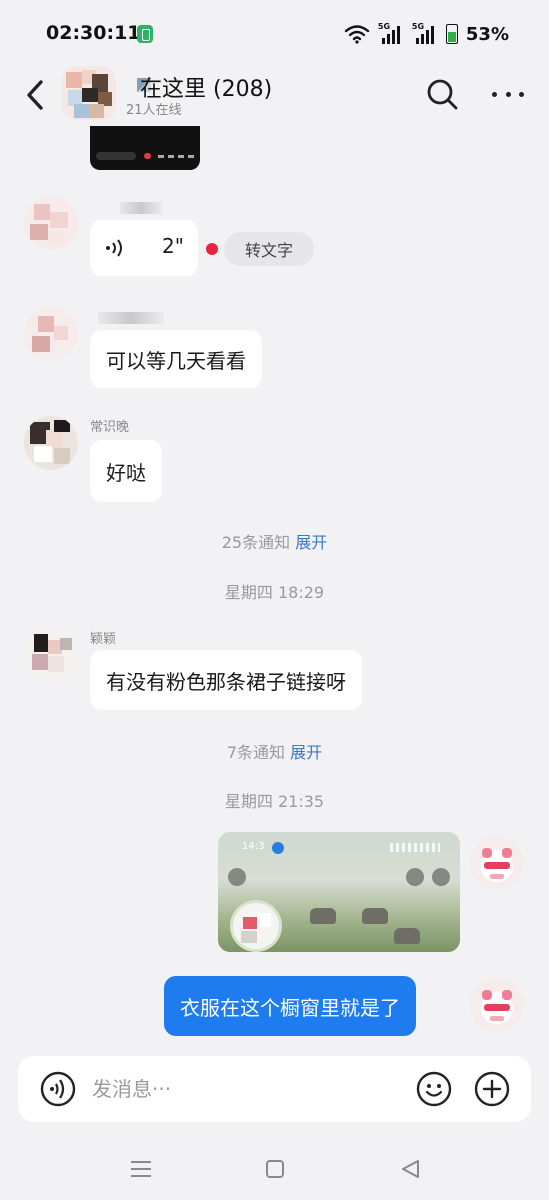 The height and width of the screenshot is (1200, 549). What do you see at coordinates (212, 249) in the screenshot?
I see `unread-dot` at bounding box center [212, 249].